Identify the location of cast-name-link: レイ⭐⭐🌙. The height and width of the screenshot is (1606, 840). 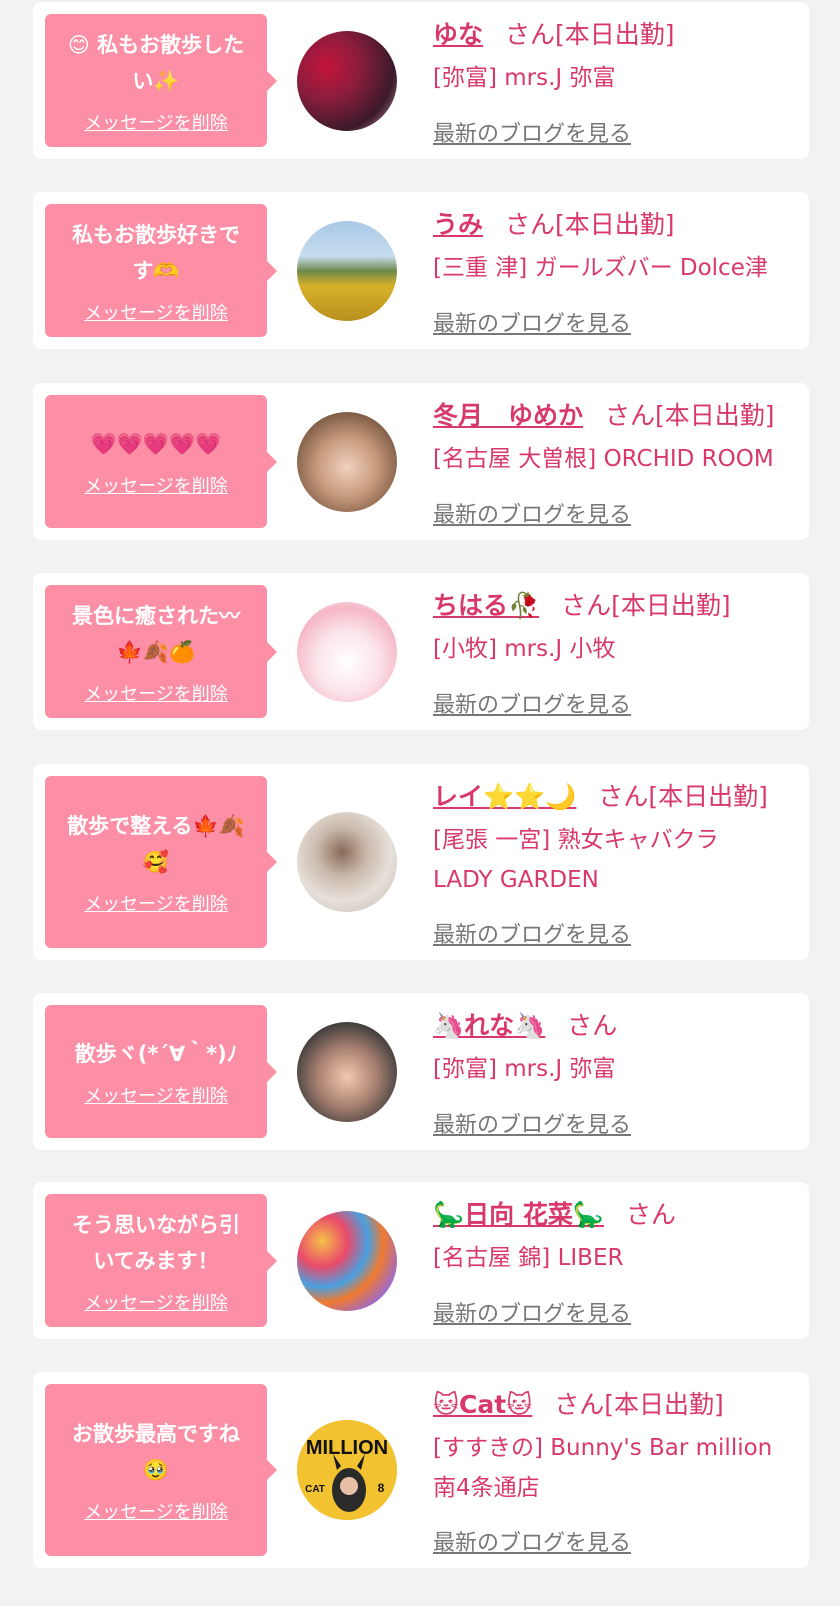
(504, 796).